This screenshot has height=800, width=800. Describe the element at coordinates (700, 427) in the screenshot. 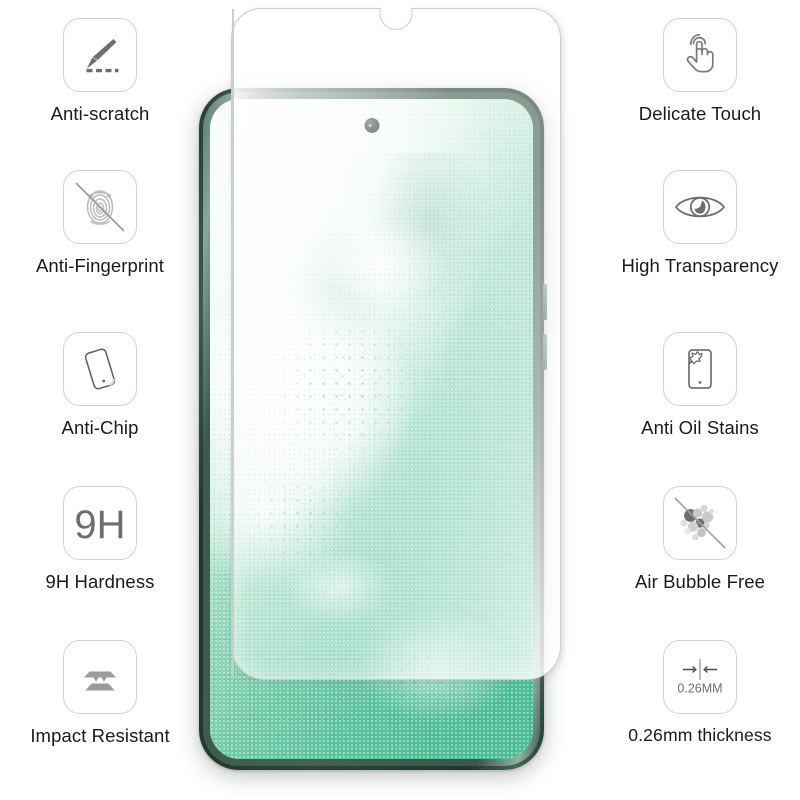

I see `feature-label: Anti Oil Stains` at that location.